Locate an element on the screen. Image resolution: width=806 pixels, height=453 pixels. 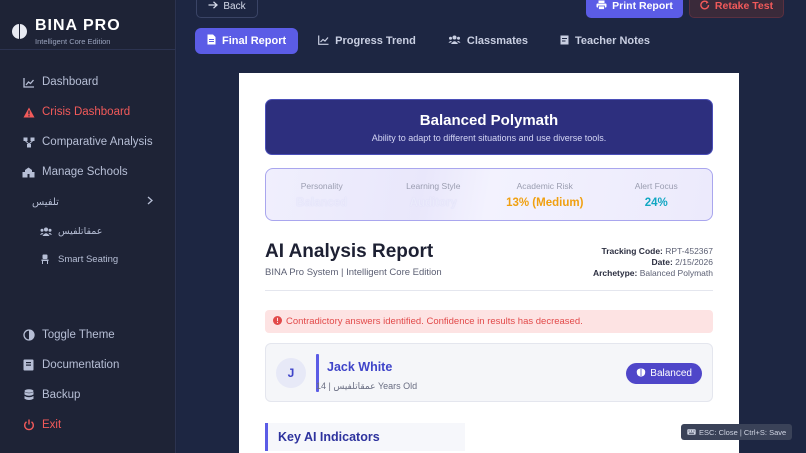
brand: BINA PRO Intelligent Core Edition is located at coordinates (87, 25).